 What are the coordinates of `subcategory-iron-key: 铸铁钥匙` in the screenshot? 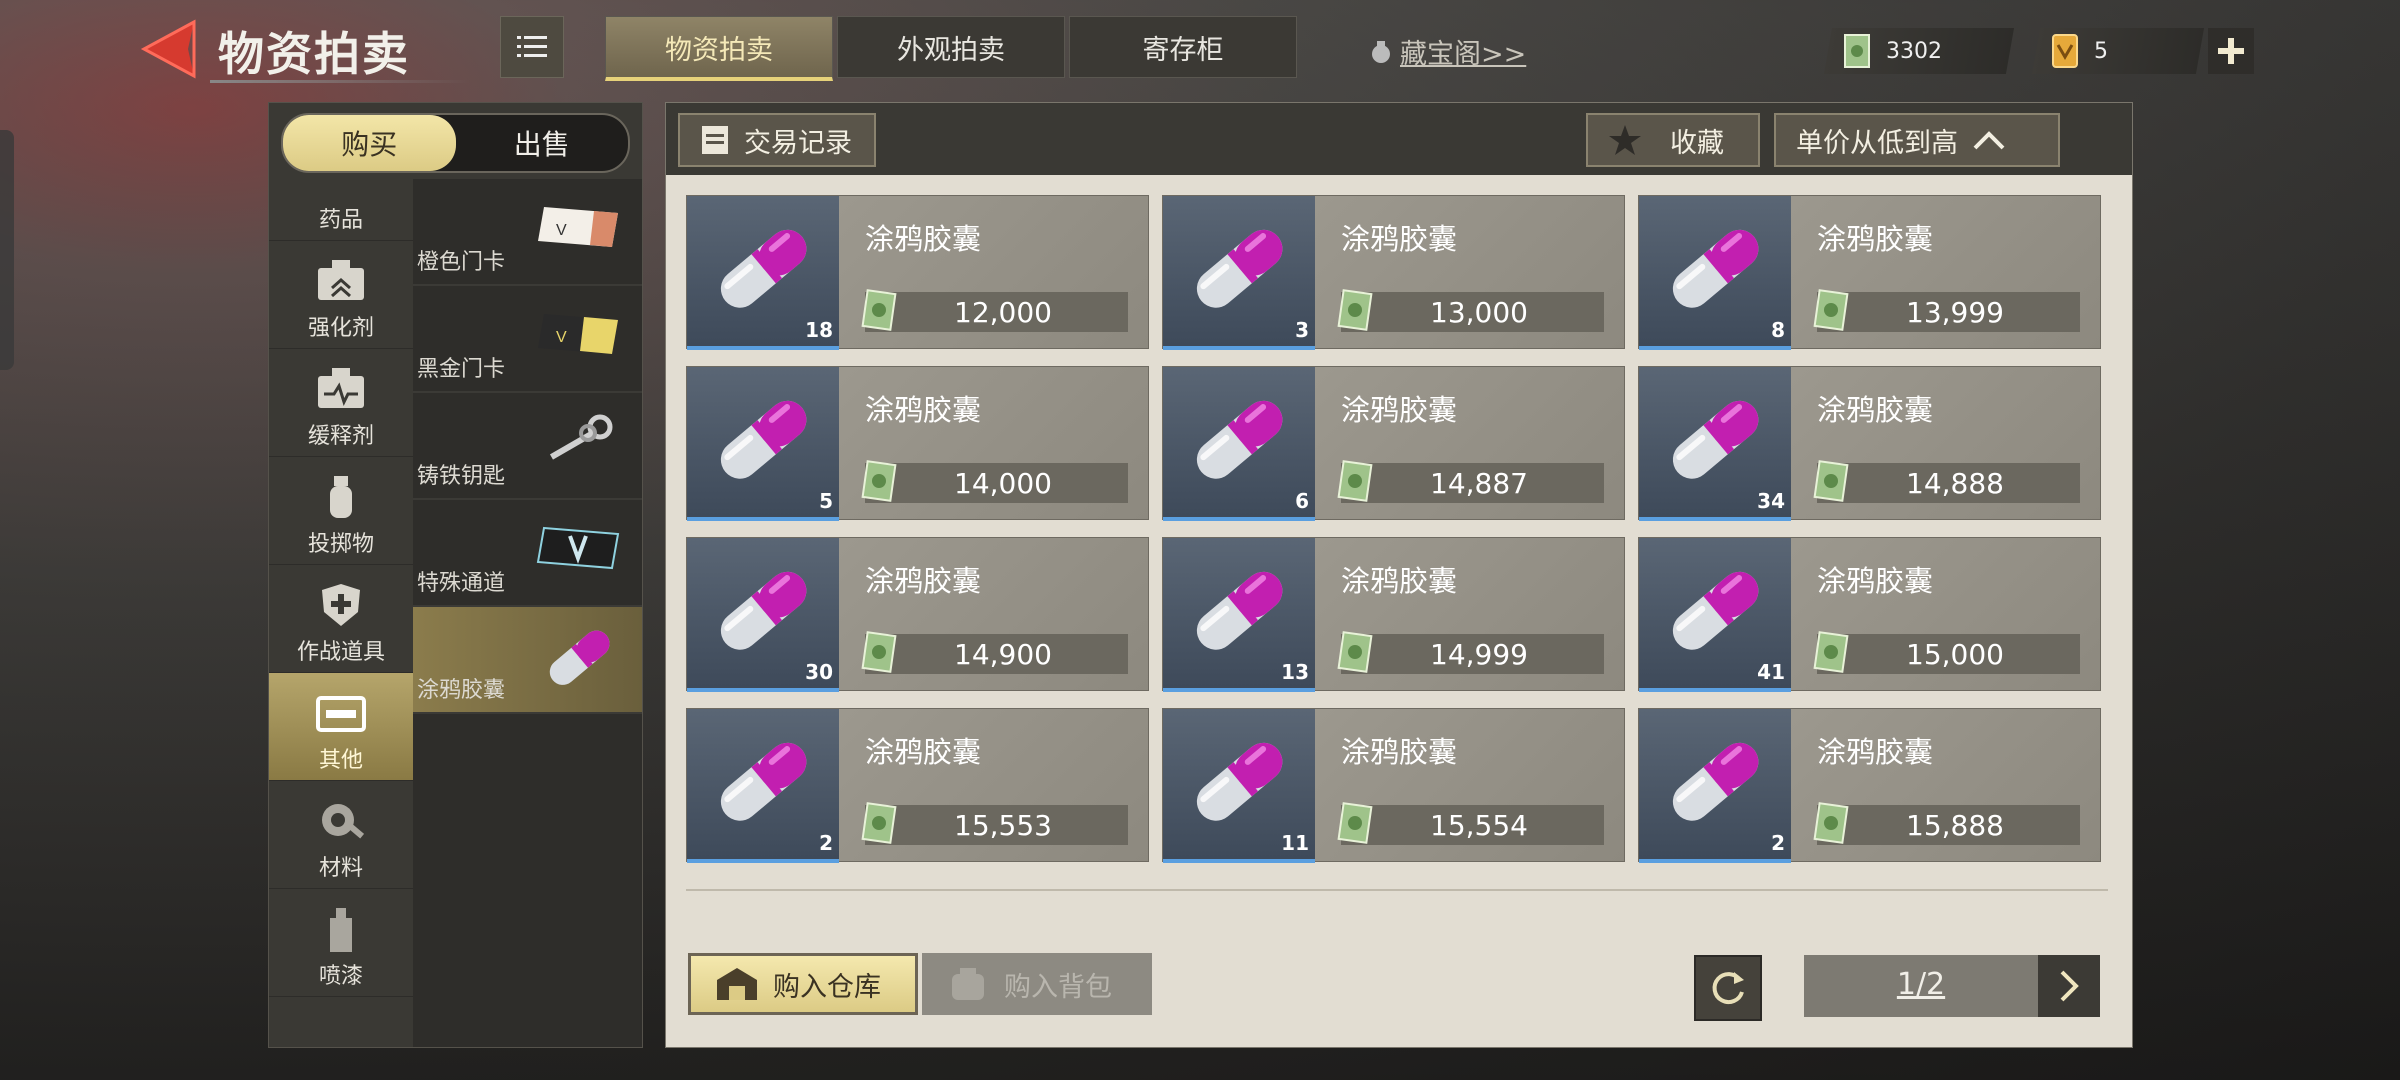 It's located at (527, 446).